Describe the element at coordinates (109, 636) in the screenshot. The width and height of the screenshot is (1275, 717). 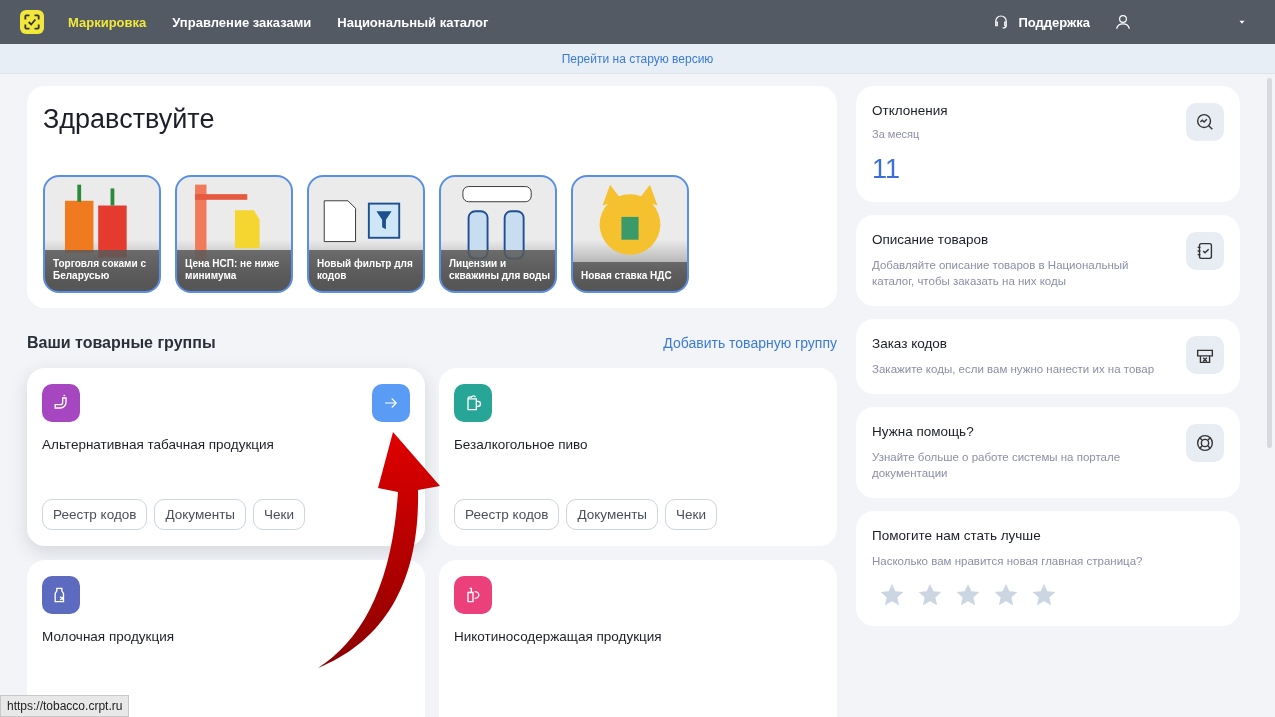
I see `product-group-name: Молочная продукция` at that location.